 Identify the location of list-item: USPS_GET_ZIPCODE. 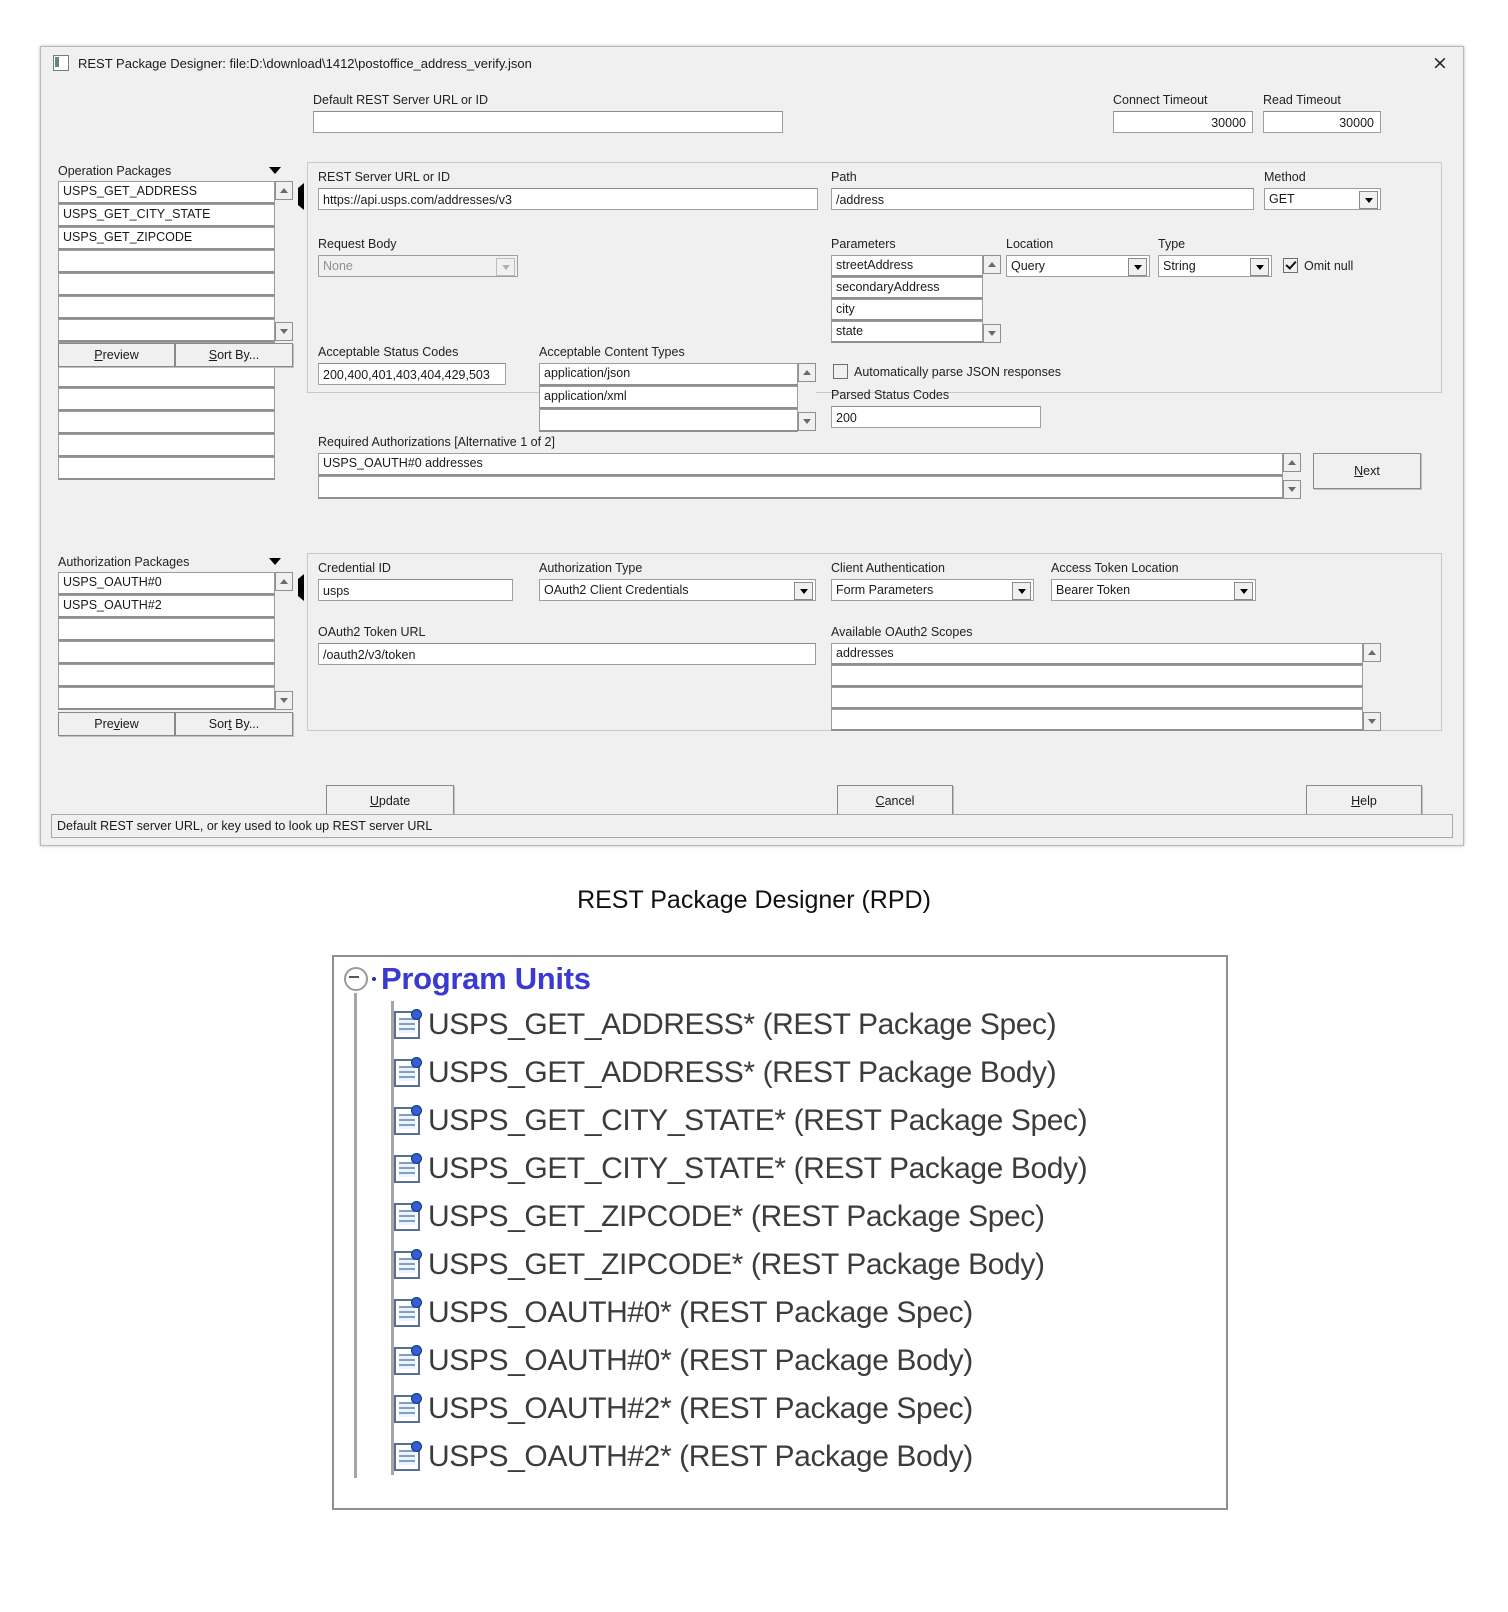
(166, 238).